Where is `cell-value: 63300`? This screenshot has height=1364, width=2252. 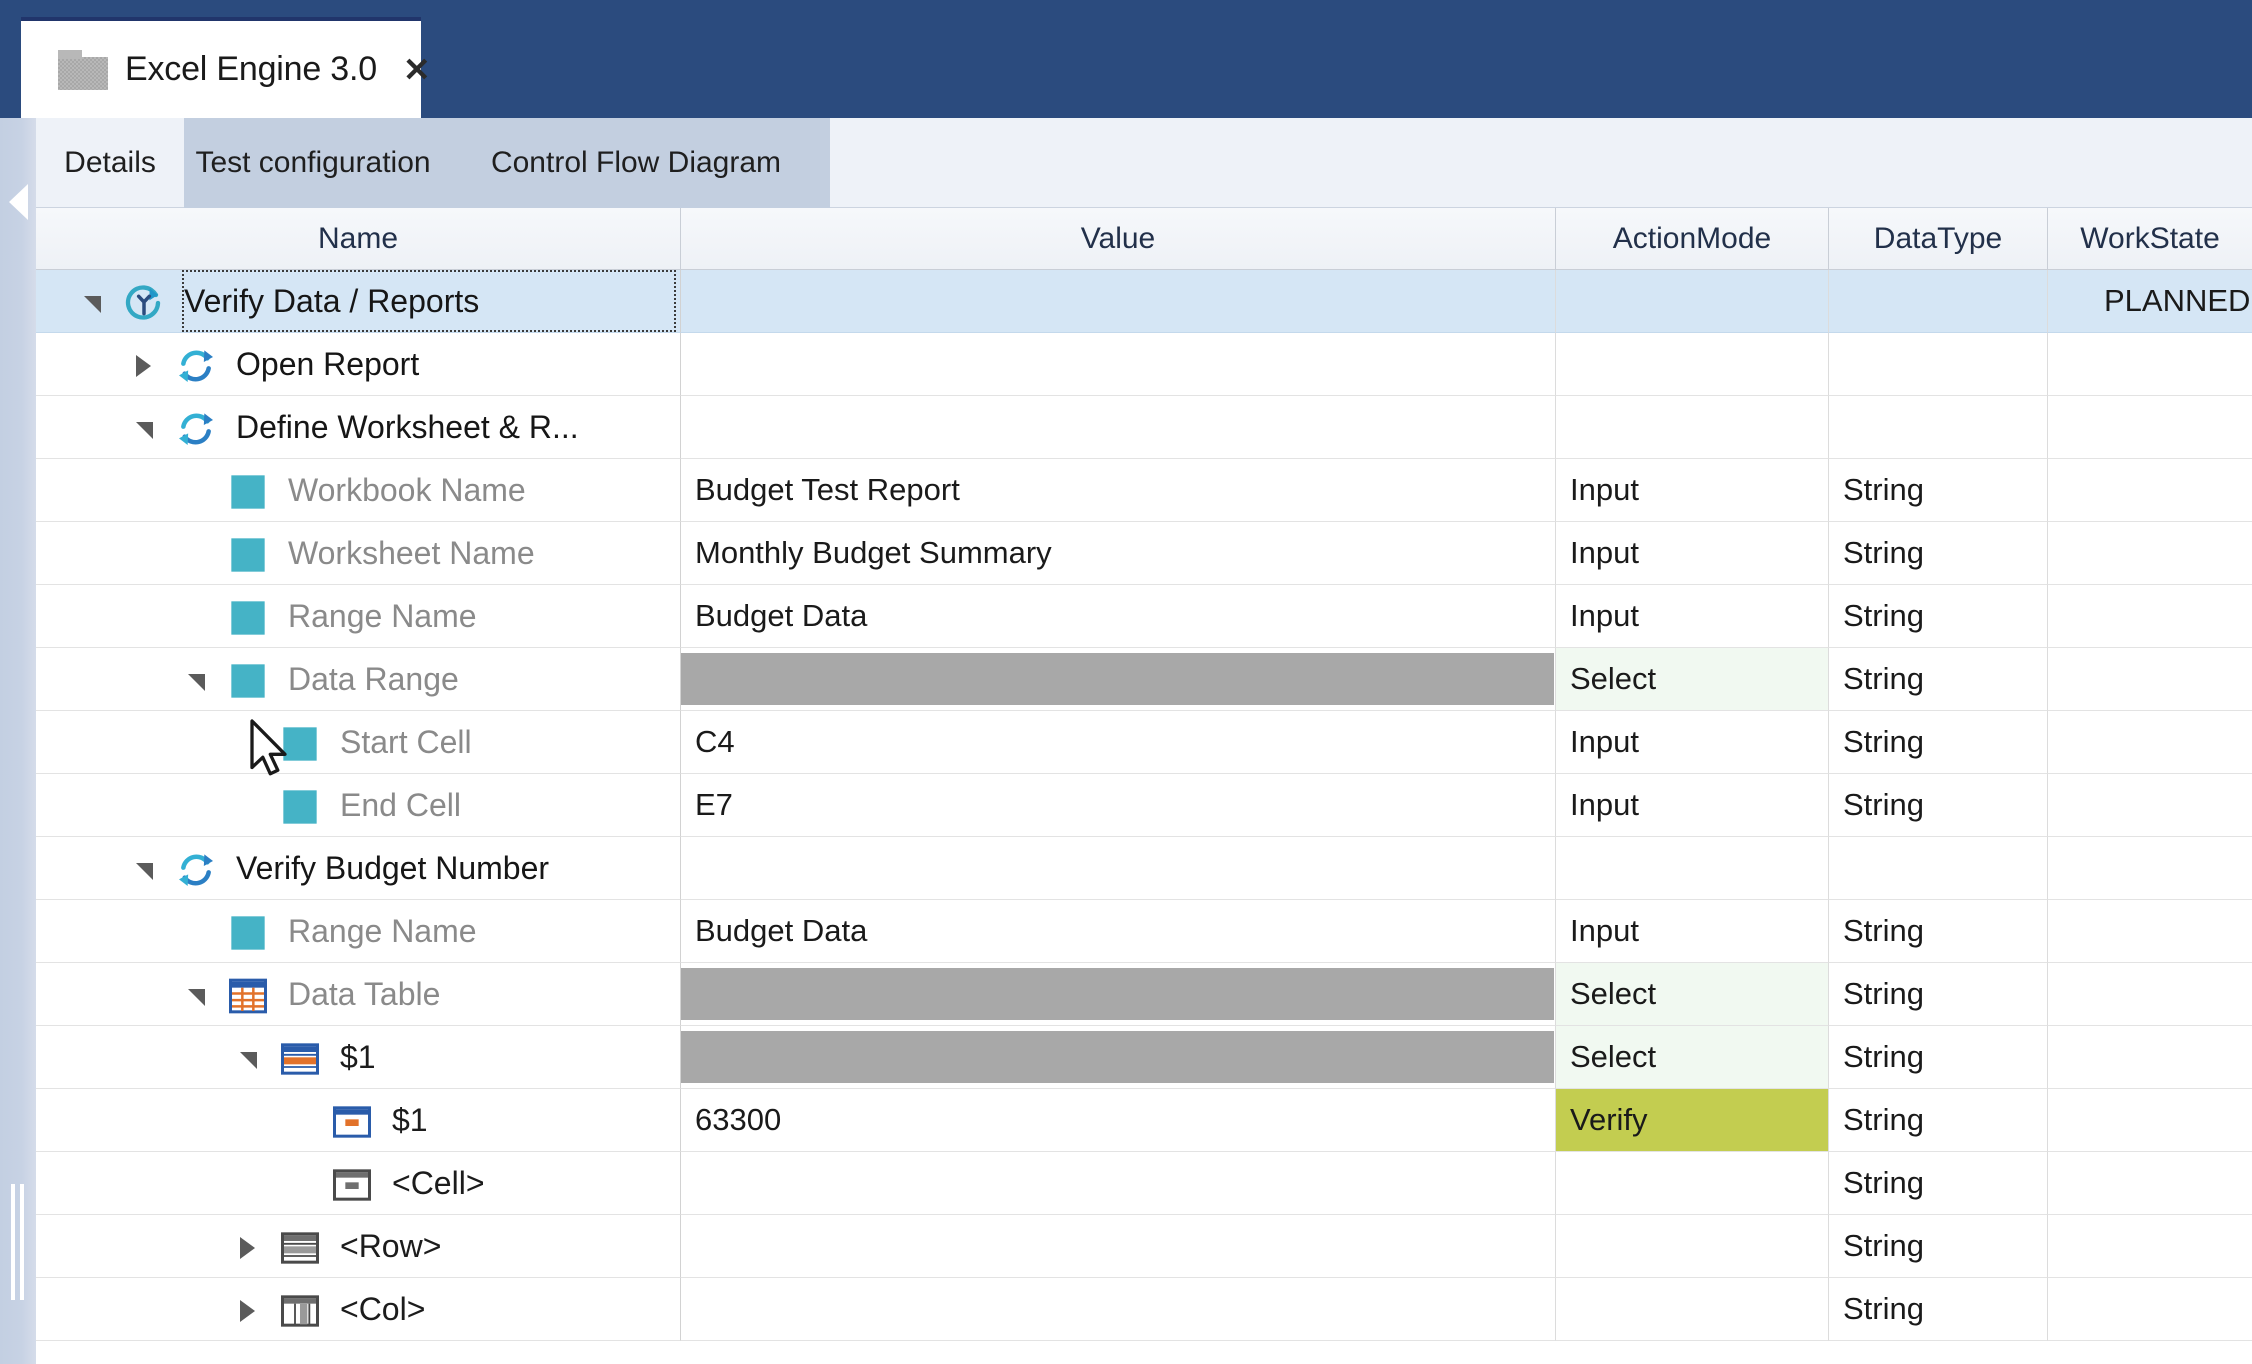 cell-value: 63300 is located at coordinates (1118, 1120).